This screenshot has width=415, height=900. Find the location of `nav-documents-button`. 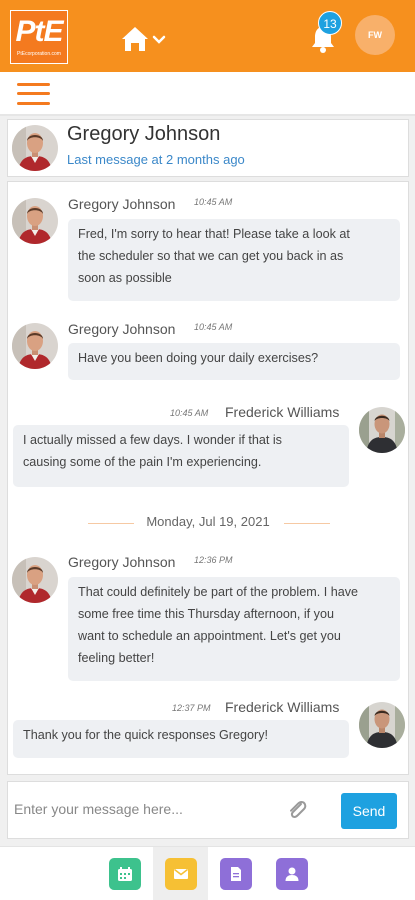

nav-documents-button is located at coordinates (236, 874).